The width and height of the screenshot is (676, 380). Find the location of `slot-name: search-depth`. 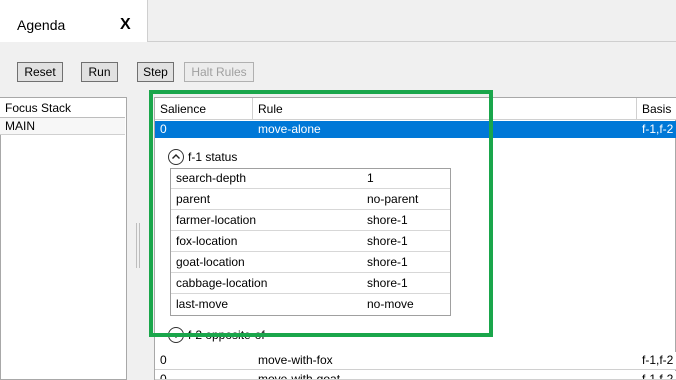

slot-name: search-depth is located at coordinates (211, 178).